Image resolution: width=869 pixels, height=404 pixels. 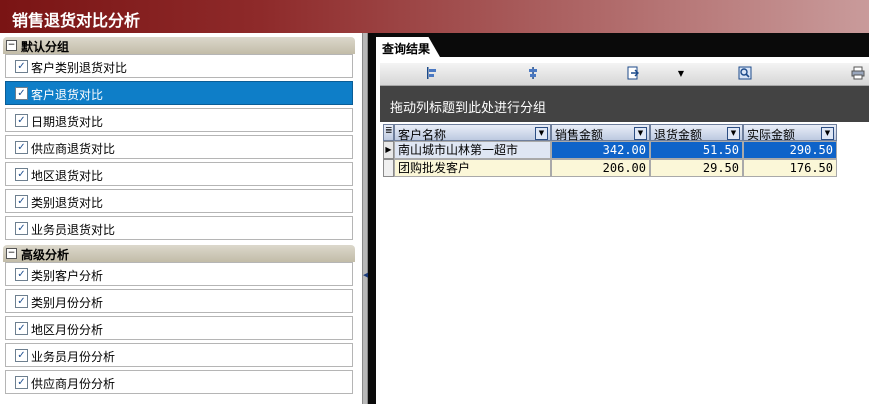 What do you see at coordinates (533, 74) in the screenshot?
I see `align-center-icon` at bounding box center [533, 74].